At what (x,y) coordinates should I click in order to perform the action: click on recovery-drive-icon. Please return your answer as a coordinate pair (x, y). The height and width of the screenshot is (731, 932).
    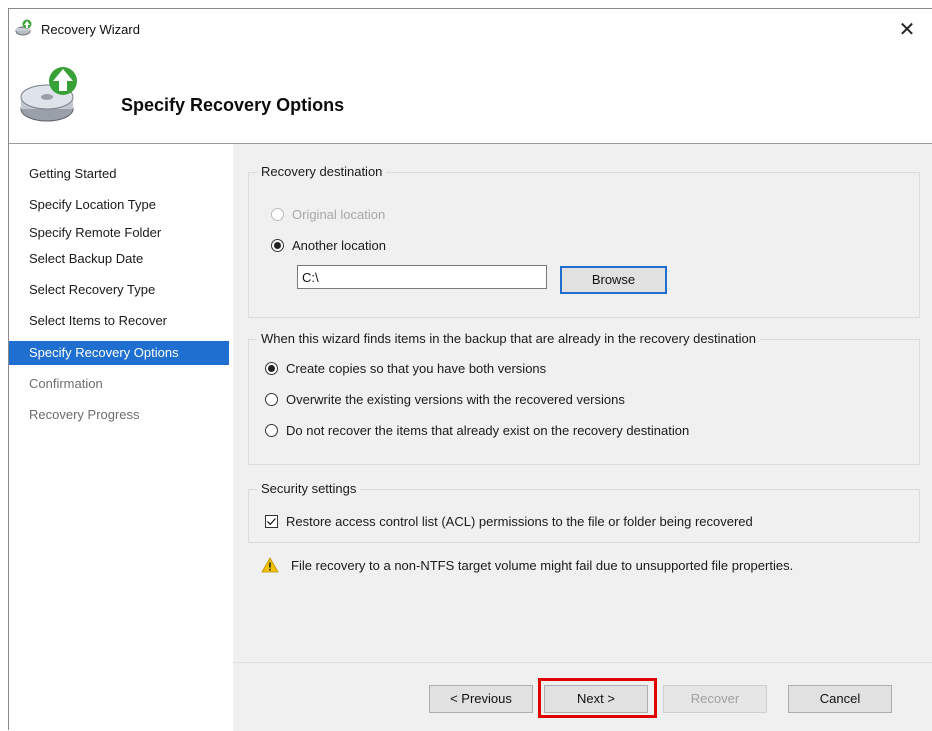
    Looking at the image, I should click on (57, 95).